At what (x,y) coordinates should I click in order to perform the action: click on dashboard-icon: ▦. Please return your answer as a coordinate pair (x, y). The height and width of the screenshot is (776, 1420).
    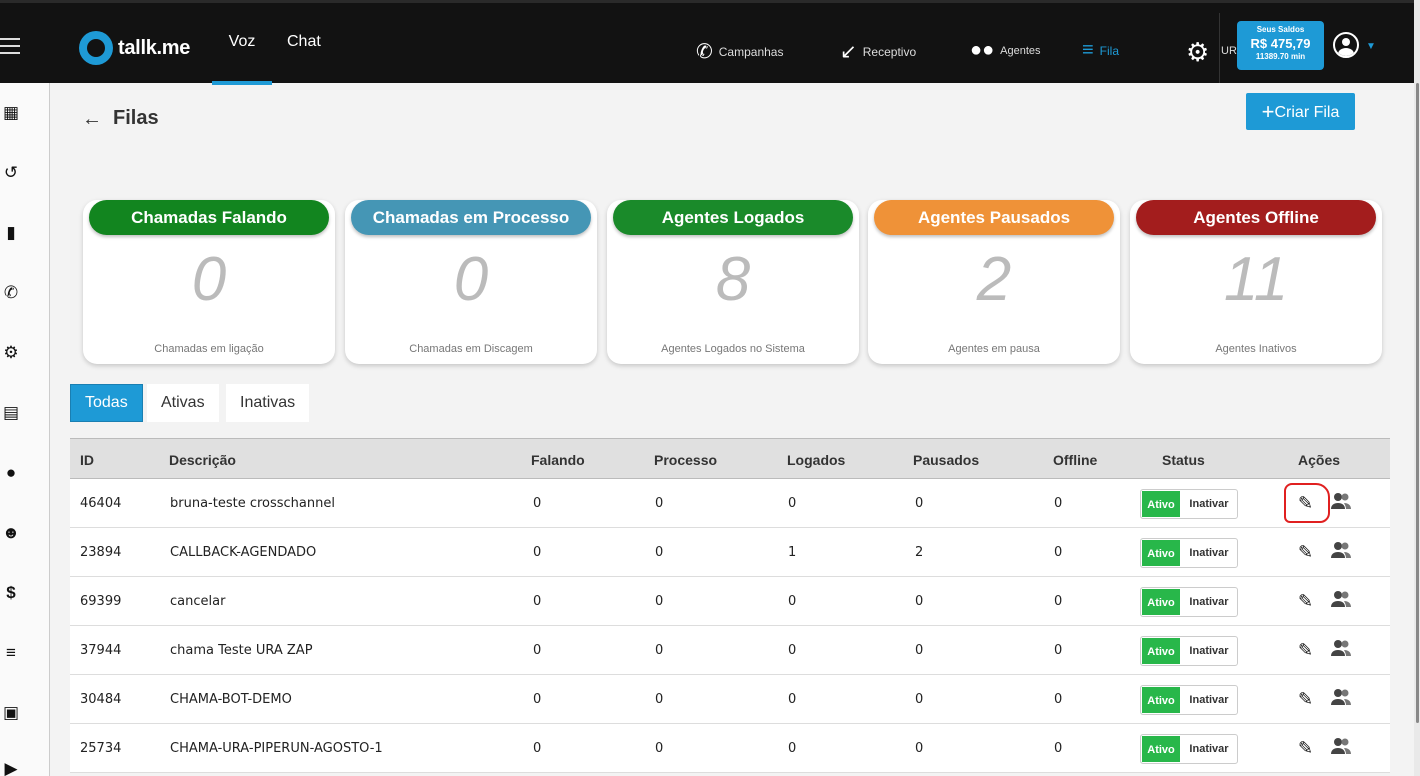
    Looking at the image, I should click on (11, 113).